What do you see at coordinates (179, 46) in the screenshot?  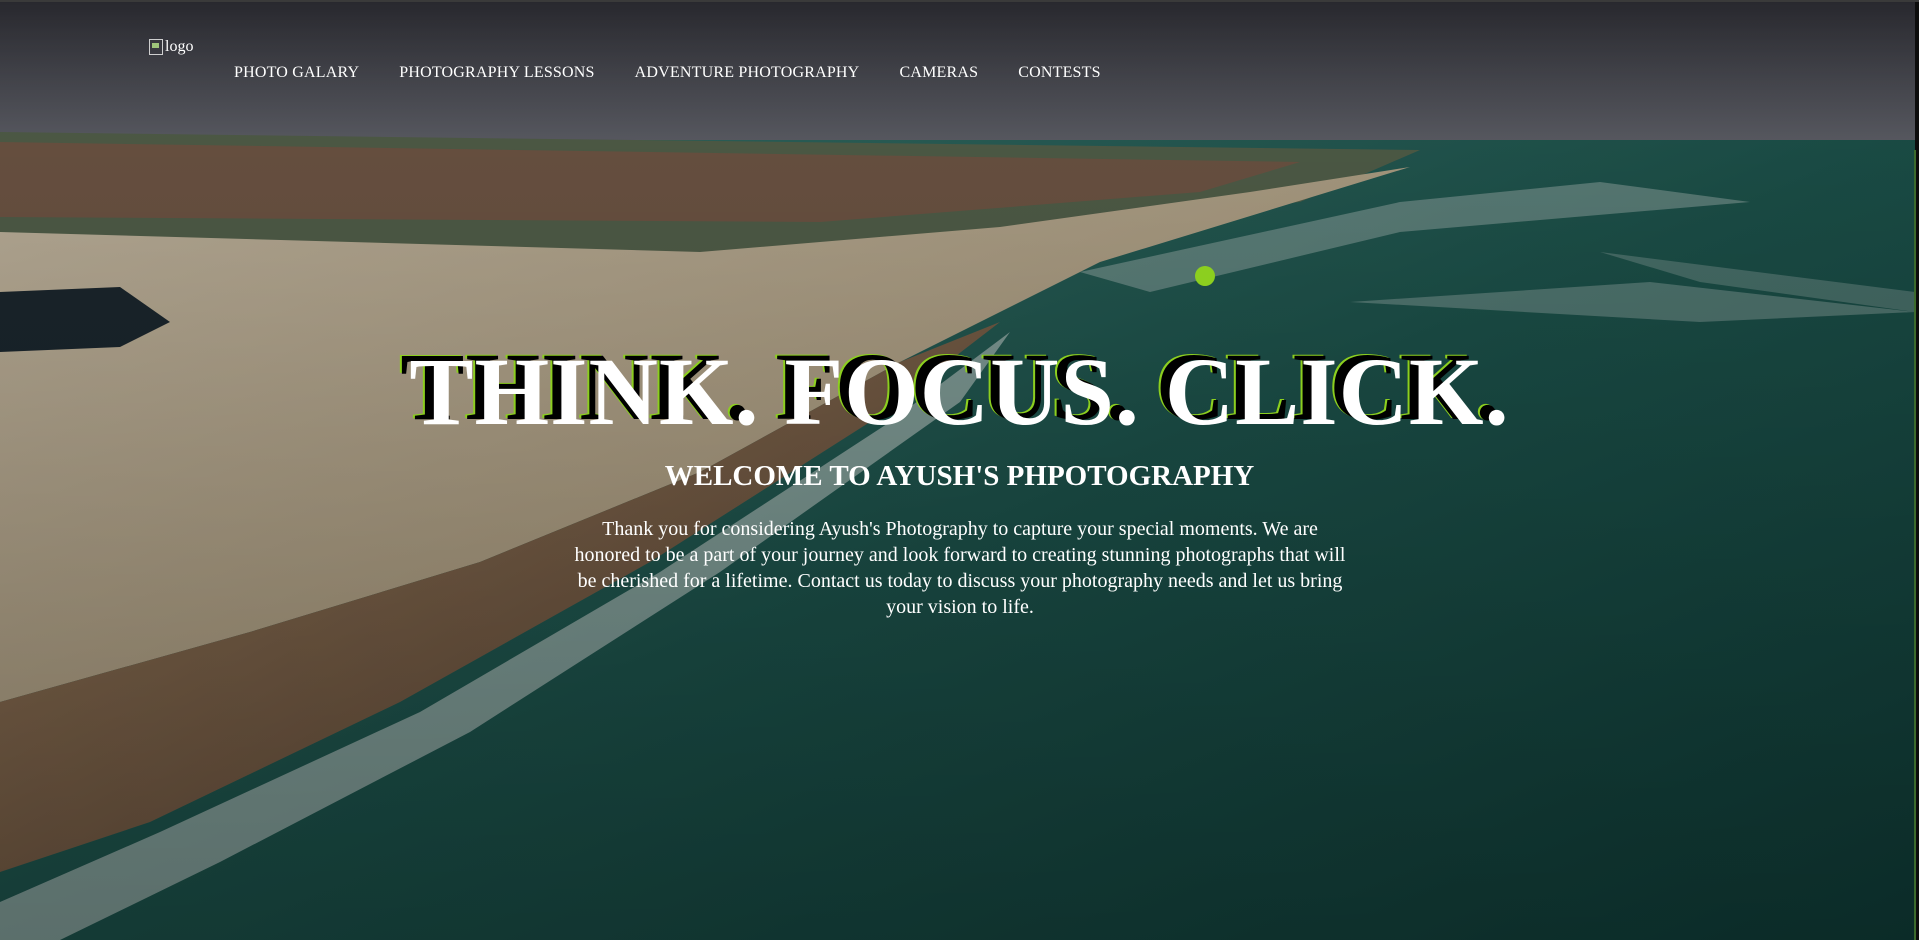 I see `logo-alt-text: logo` at bounding box center [179, 46].